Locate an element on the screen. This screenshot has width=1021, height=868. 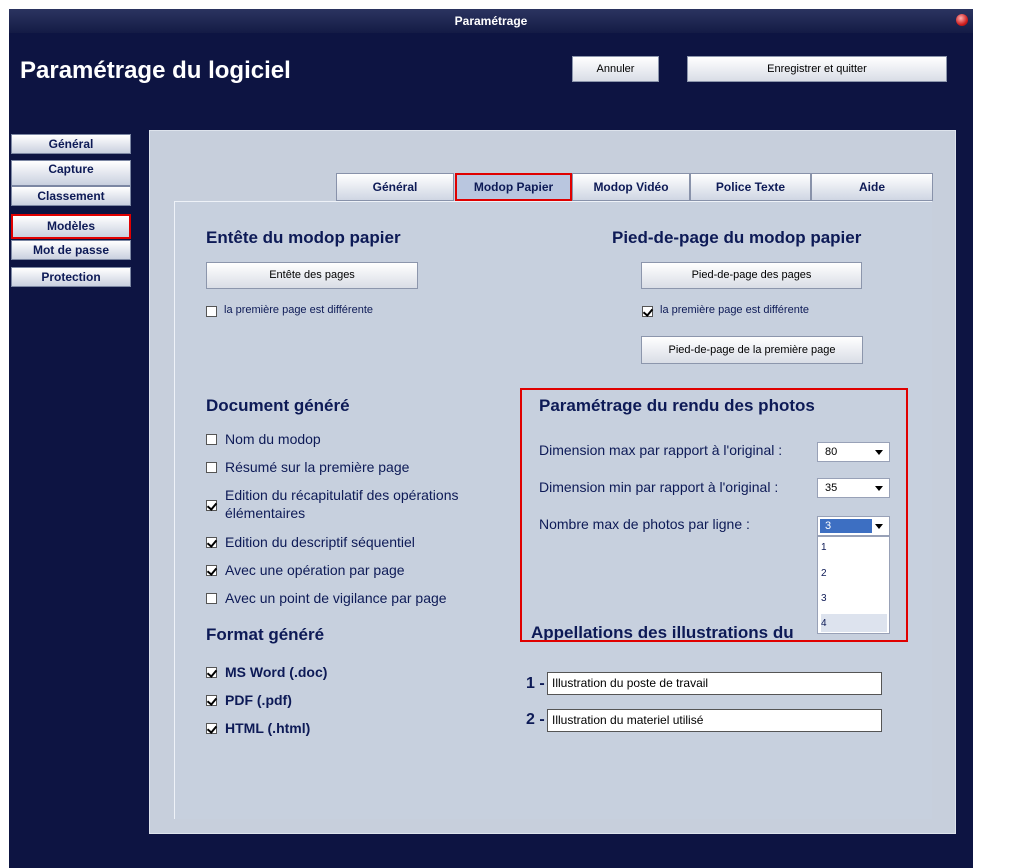
entete-first-page-checkbox is located at coordinates (211, 311).